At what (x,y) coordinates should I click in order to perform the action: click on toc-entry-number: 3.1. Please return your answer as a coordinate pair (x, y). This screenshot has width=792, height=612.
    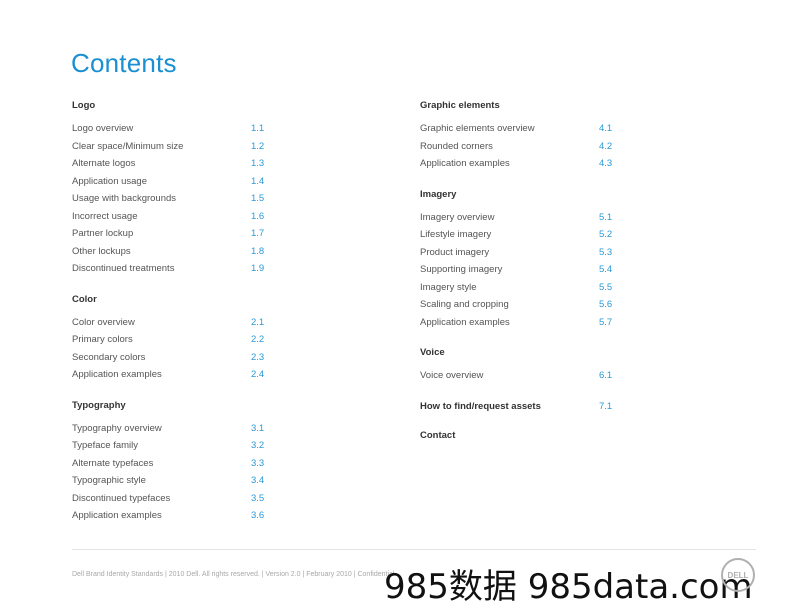
    Looking at the image, I should click on (258, 428).